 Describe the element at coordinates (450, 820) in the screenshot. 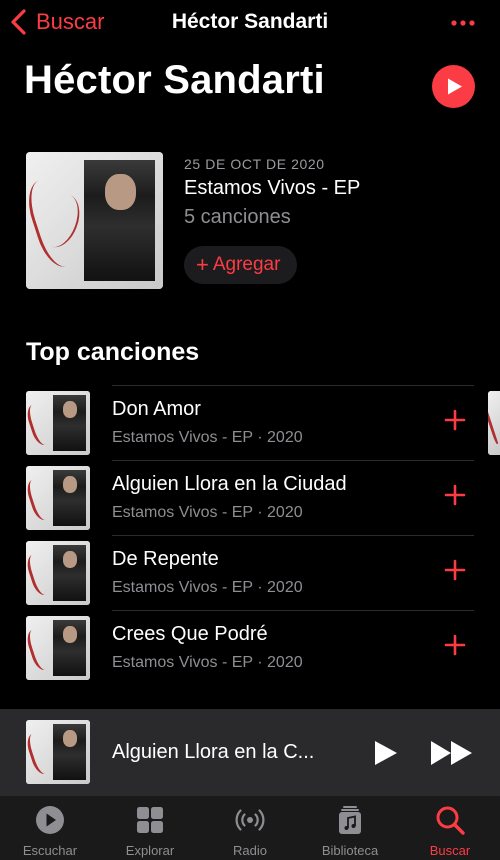

I see `search-icon` at that location.